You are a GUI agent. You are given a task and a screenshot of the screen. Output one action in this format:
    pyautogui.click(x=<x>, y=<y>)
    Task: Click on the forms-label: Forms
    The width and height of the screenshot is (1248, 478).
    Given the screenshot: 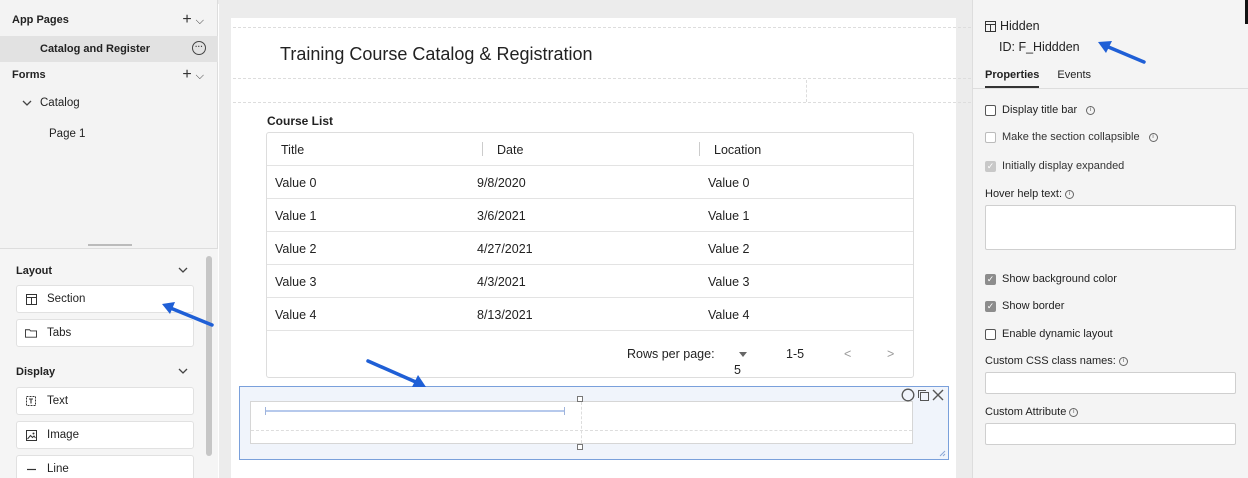 What is the action you would take?
    pyautogui.click(x=29, y=75)
    